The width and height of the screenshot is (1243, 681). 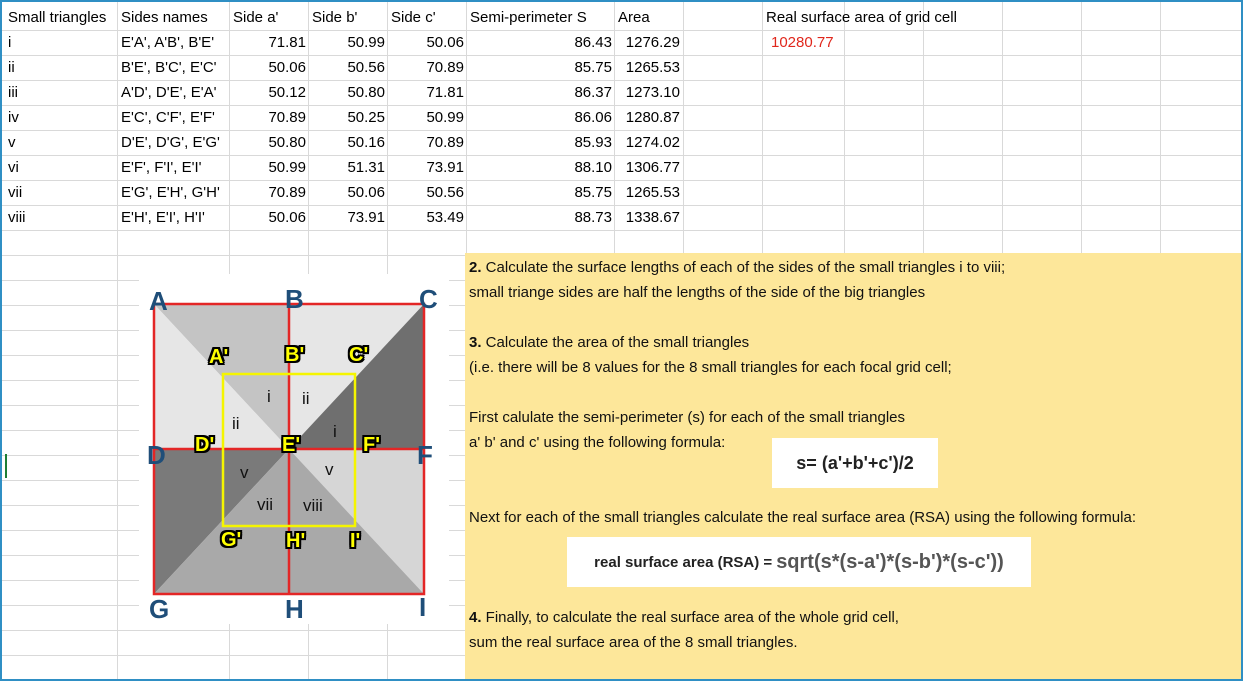 What do you see at coordinates (541, 42) in the screenshot?
I see `cell-semi-perimeter: 86.43` at bounding box center [541, 42].